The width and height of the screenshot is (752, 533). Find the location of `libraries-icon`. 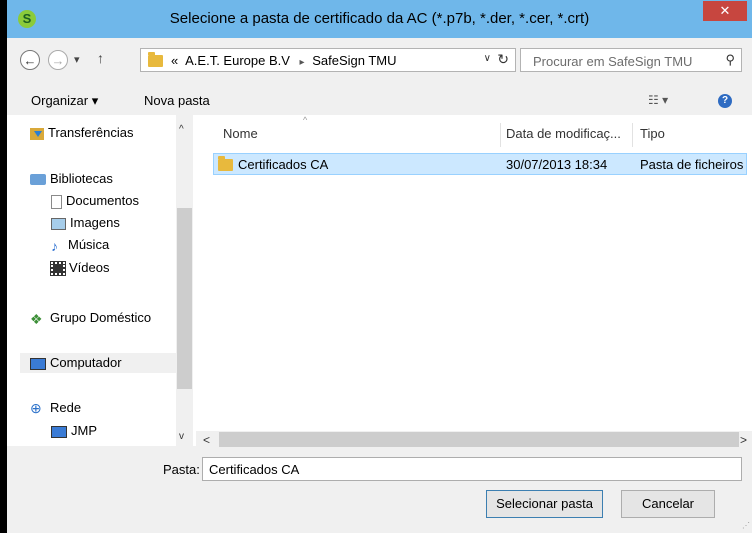

libraries-icon is located at coordinates (38, 180).